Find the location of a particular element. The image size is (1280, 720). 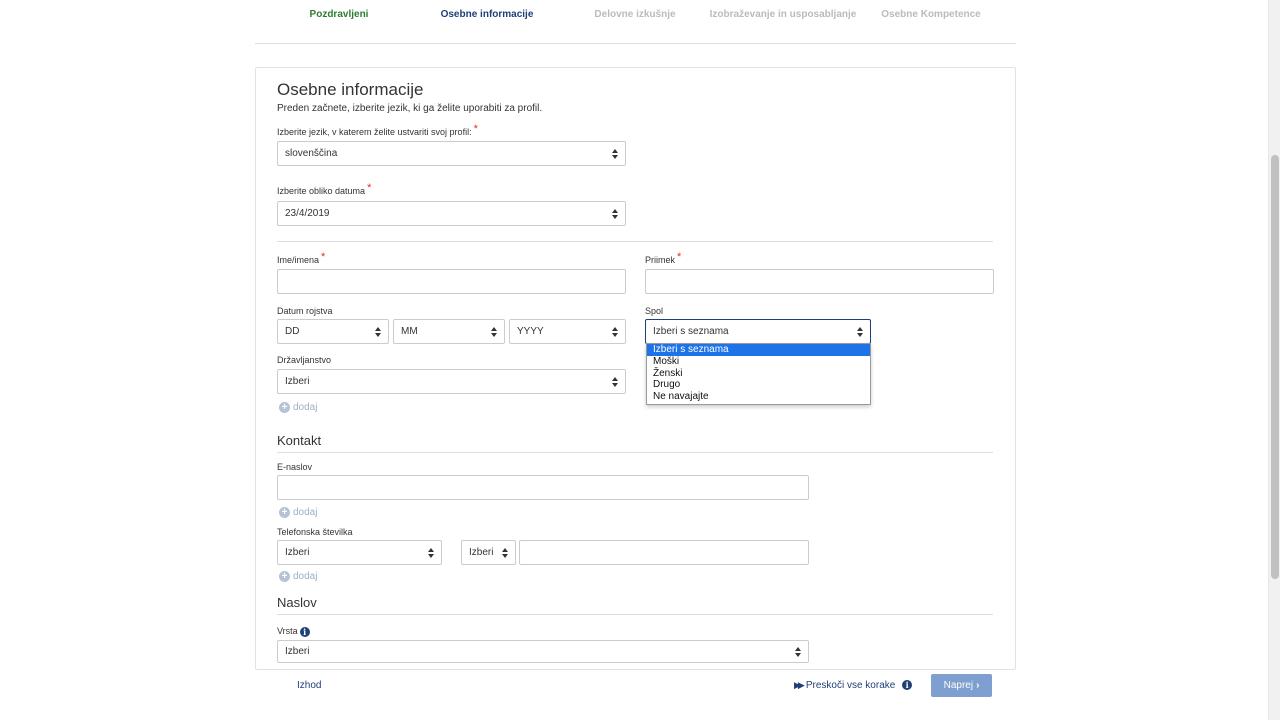

gender-option: Ženski is located at coordinates (758, 374).